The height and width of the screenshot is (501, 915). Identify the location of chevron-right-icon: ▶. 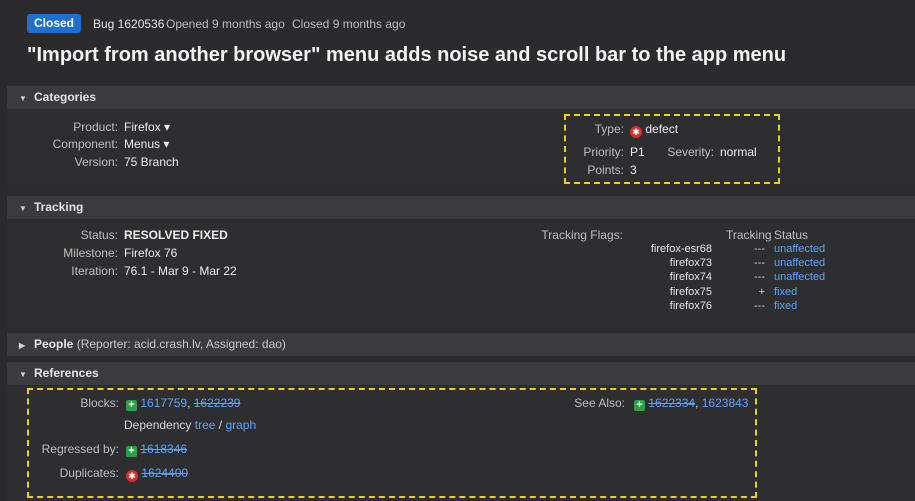
(22, 345).